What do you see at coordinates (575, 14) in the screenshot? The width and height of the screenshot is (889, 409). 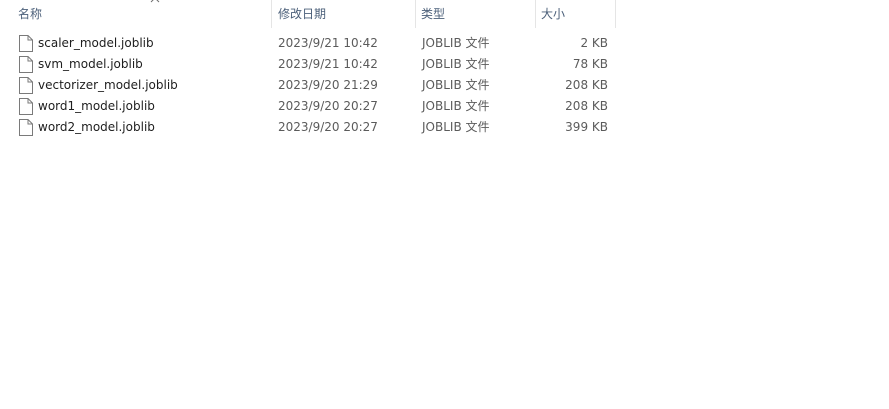 I see `column-header-size: 大小` at bounding box center [575, 14].